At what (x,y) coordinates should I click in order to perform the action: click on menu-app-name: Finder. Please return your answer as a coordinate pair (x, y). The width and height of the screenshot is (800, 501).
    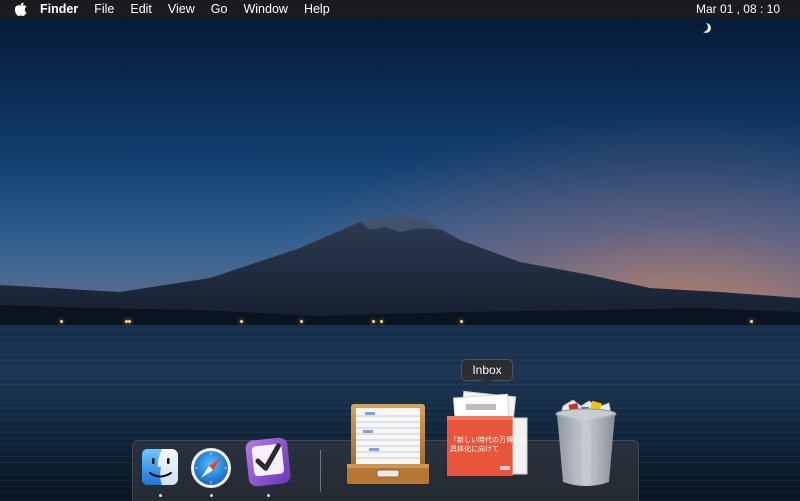
    Looking at the image, I should click on (59, 9).